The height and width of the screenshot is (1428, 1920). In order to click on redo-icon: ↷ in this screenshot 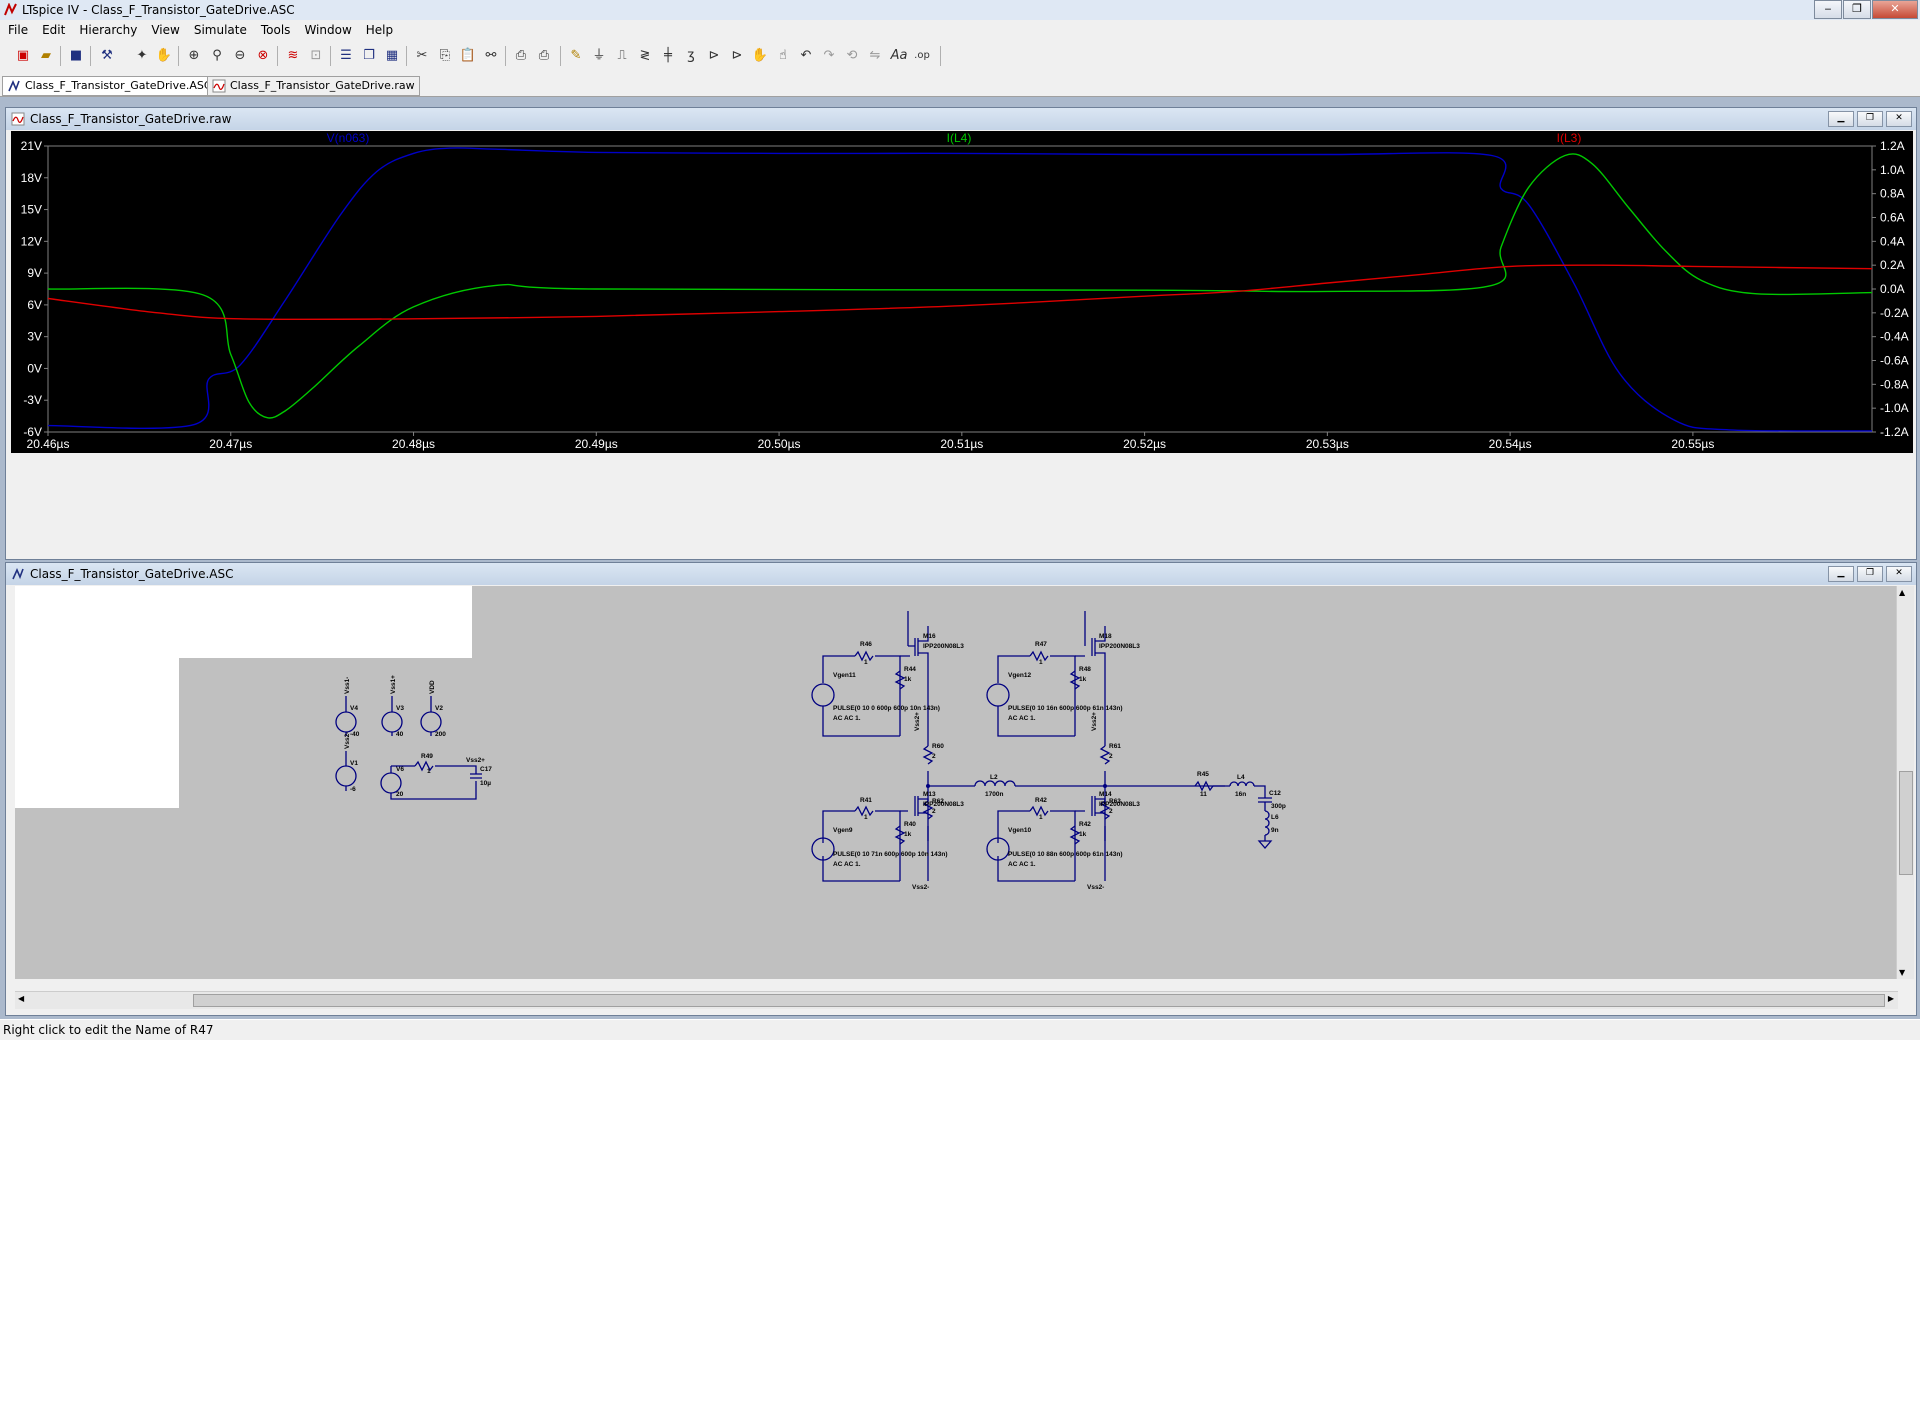, I will do `click(829, 56)`.